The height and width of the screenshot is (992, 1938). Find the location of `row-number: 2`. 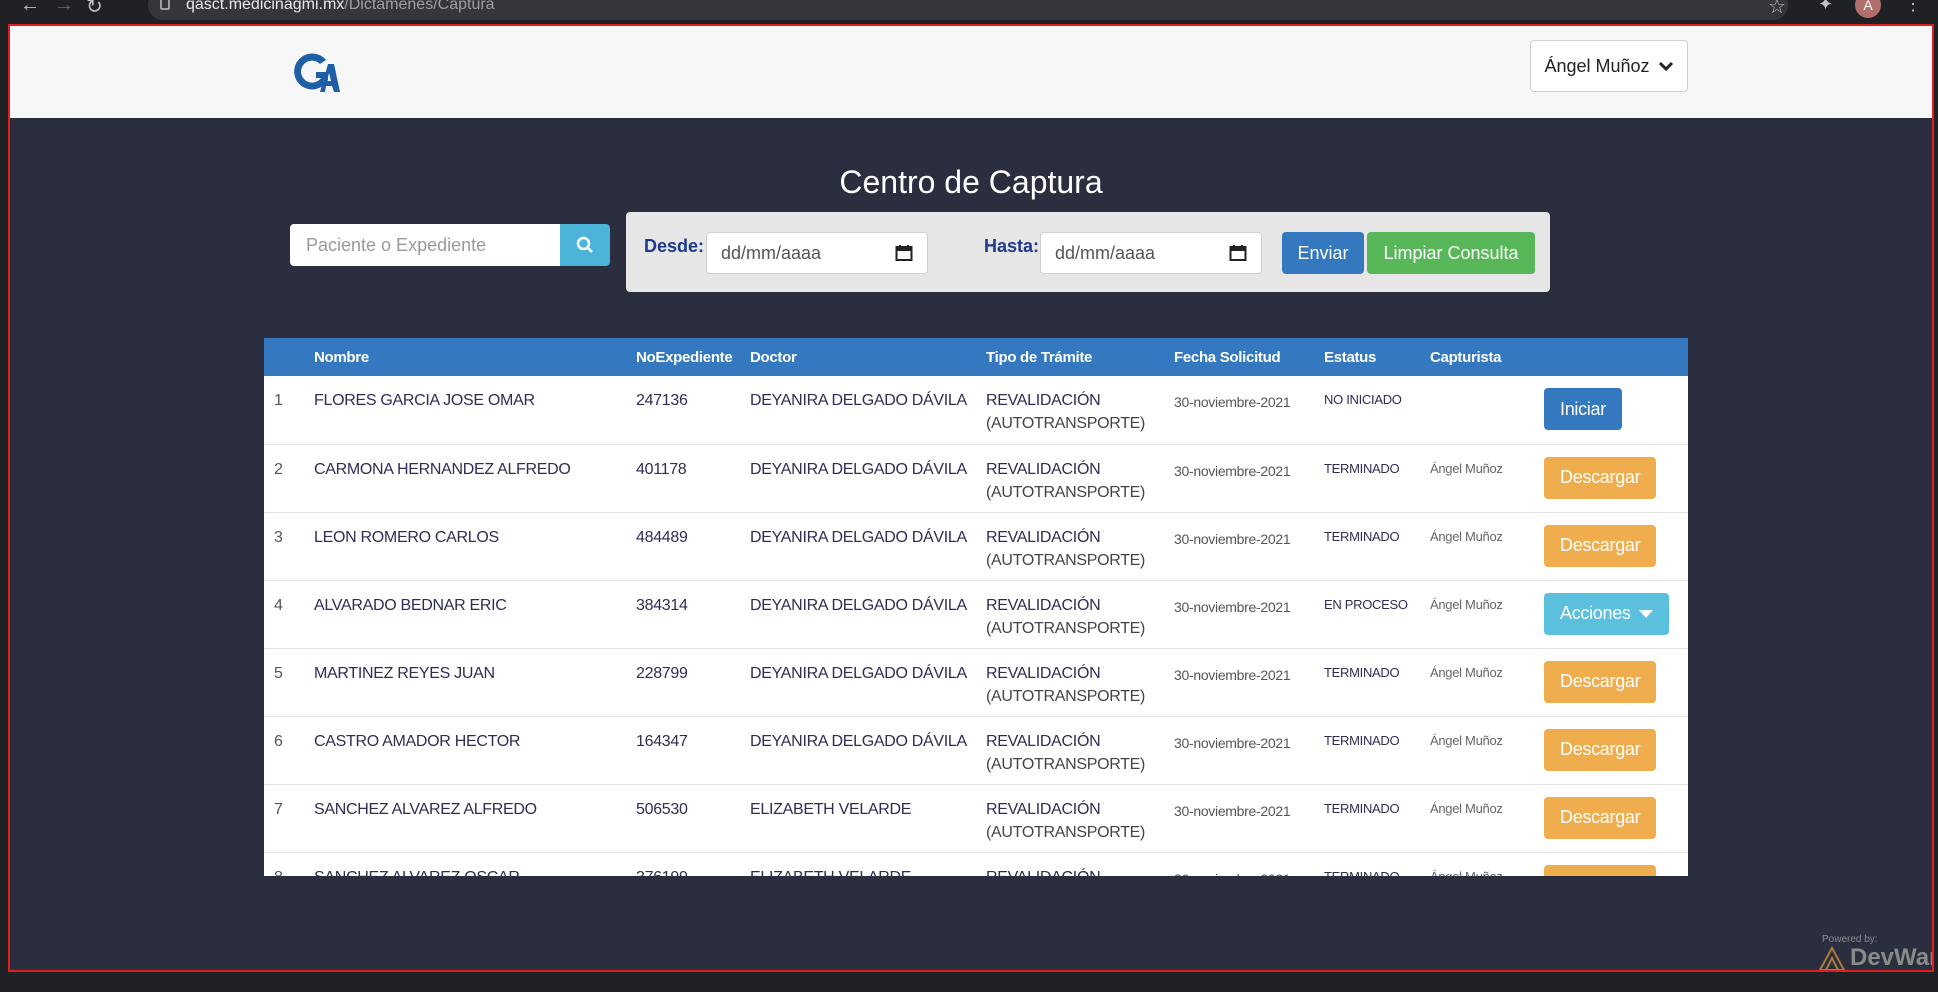

row-number: 2 is located at coordinates (278, 469).